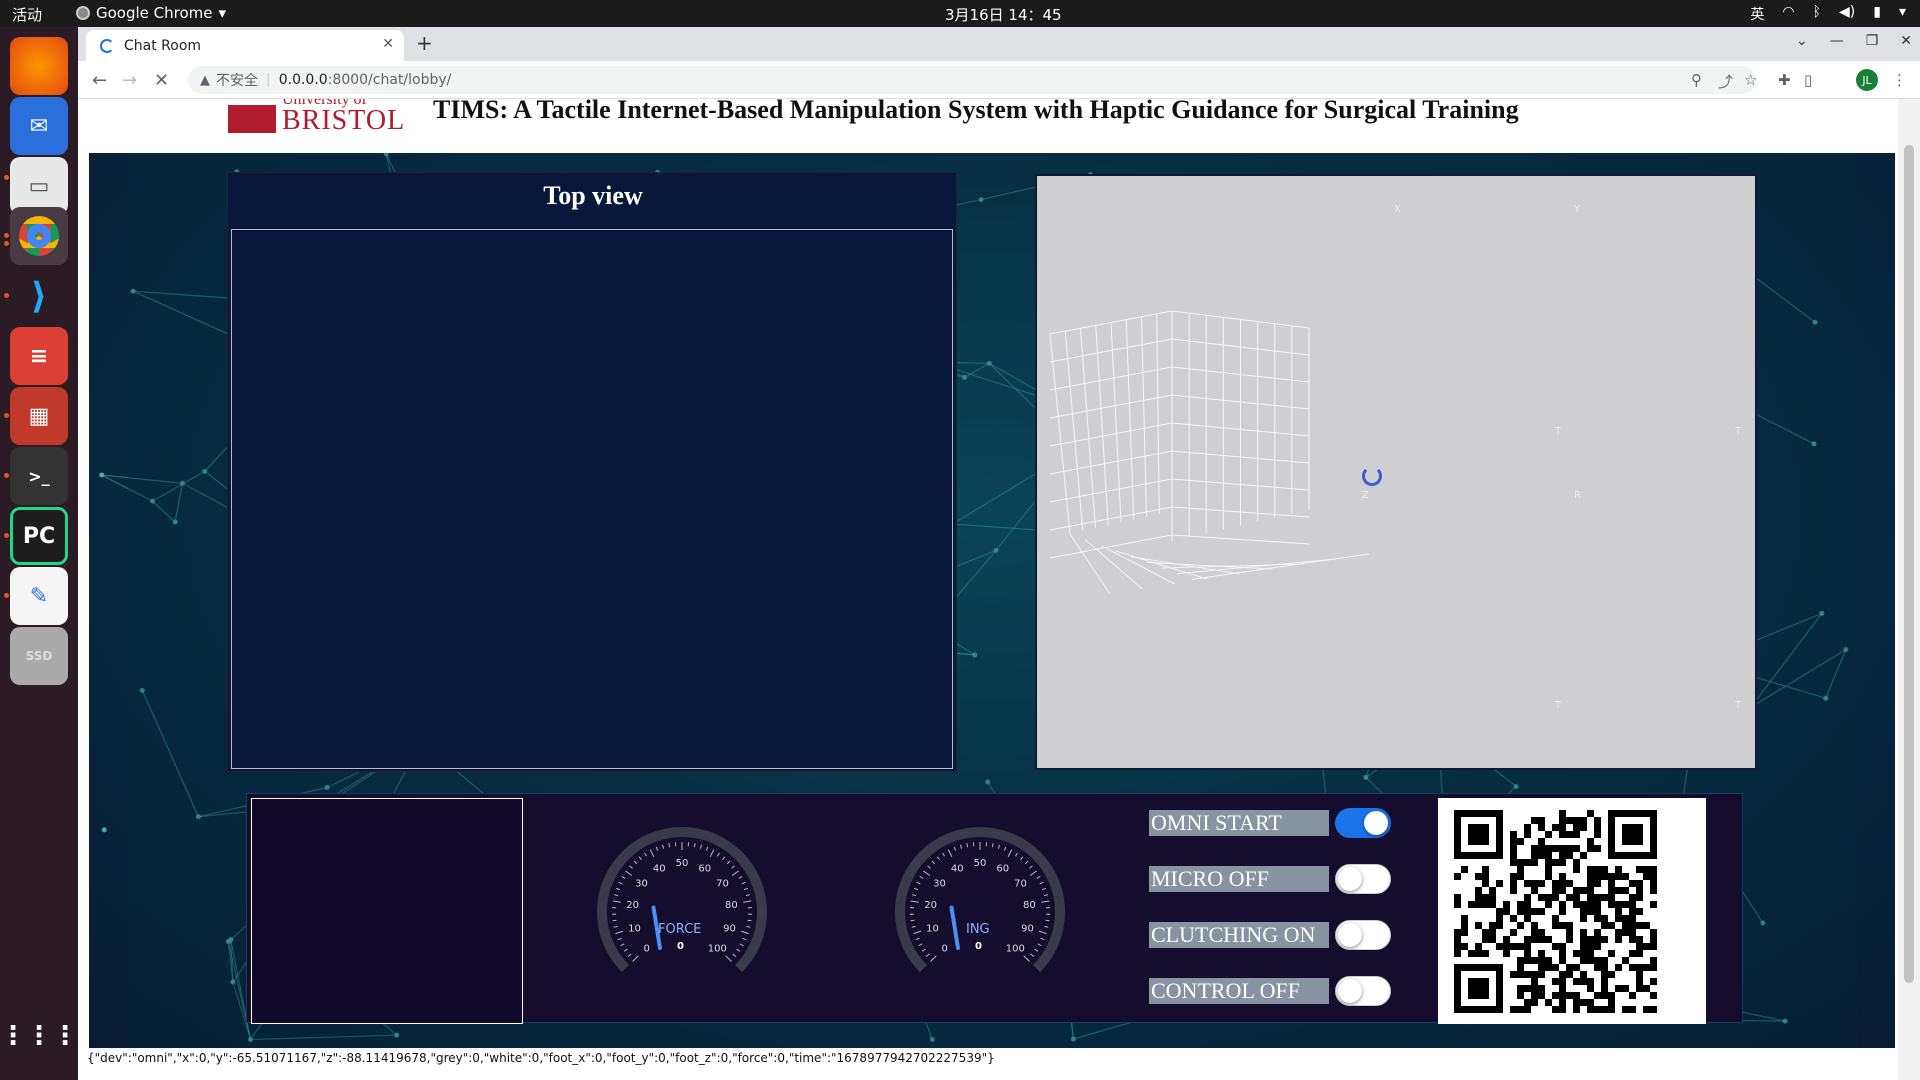 This screenshot has width=1920, height=1080. What do you see at coordinates (424, 43) in the screenshot?
I see `new-tab-button: +` at bounding box center [424, 43].